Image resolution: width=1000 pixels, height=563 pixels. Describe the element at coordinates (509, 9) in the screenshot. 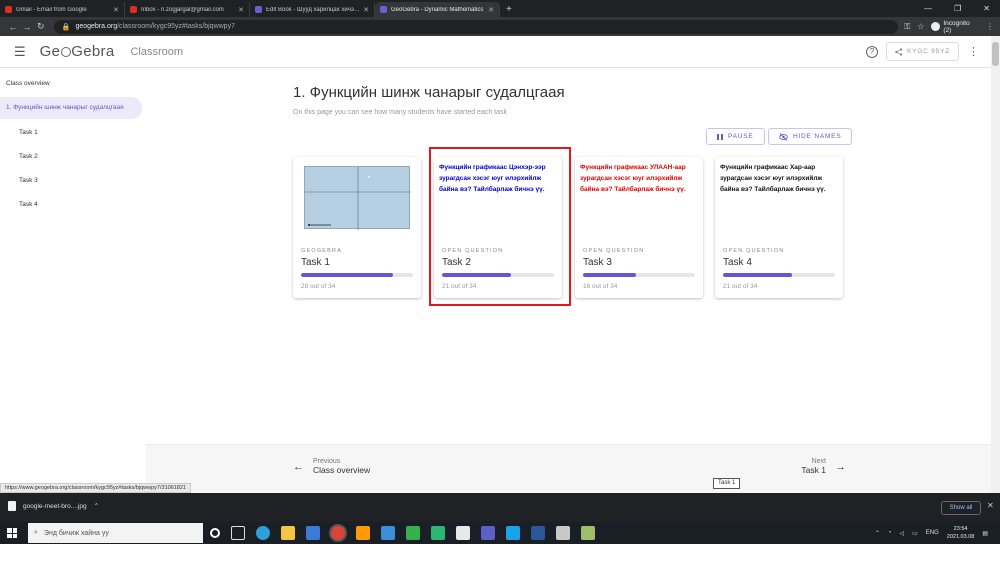

I see `new-tab-icon: +` at that location.